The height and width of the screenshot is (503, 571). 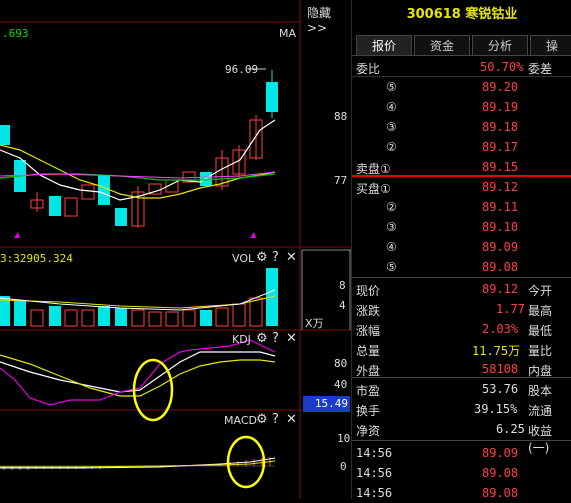 I want to click on ma-extra-line, so click(x=138, y=175).